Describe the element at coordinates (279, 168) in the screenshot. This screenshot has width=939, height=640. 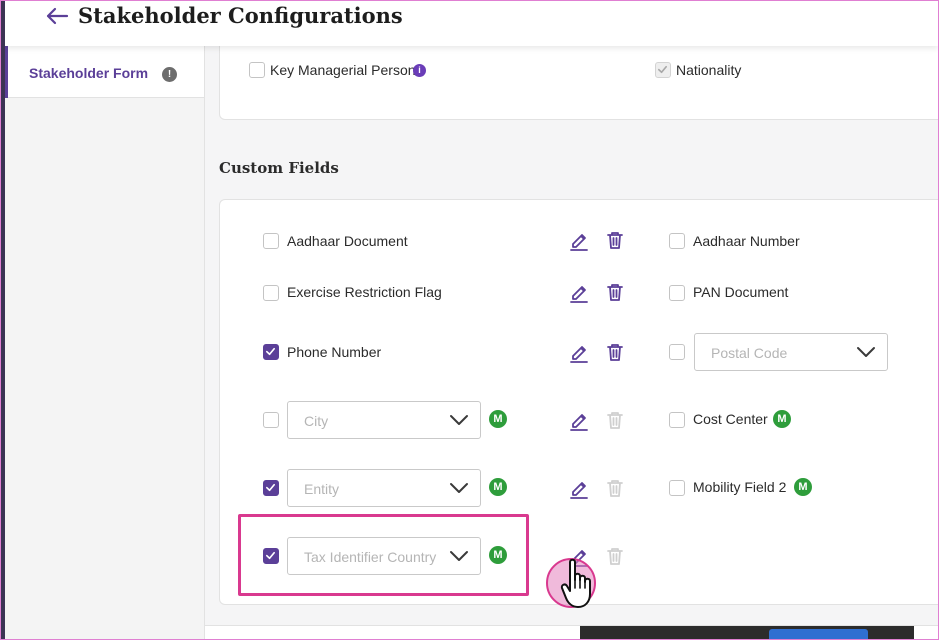
I see `section-heading: Custom Fields` at that location.